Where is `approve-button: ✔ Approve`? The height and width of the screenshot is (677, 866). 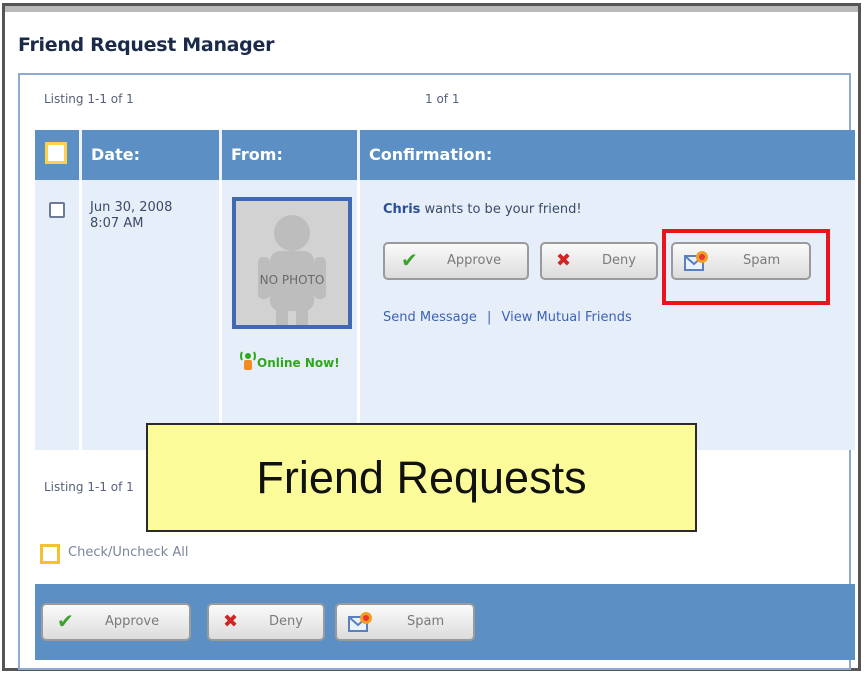 approve-button: ✔ Approve is located at coordinates (456, 261).